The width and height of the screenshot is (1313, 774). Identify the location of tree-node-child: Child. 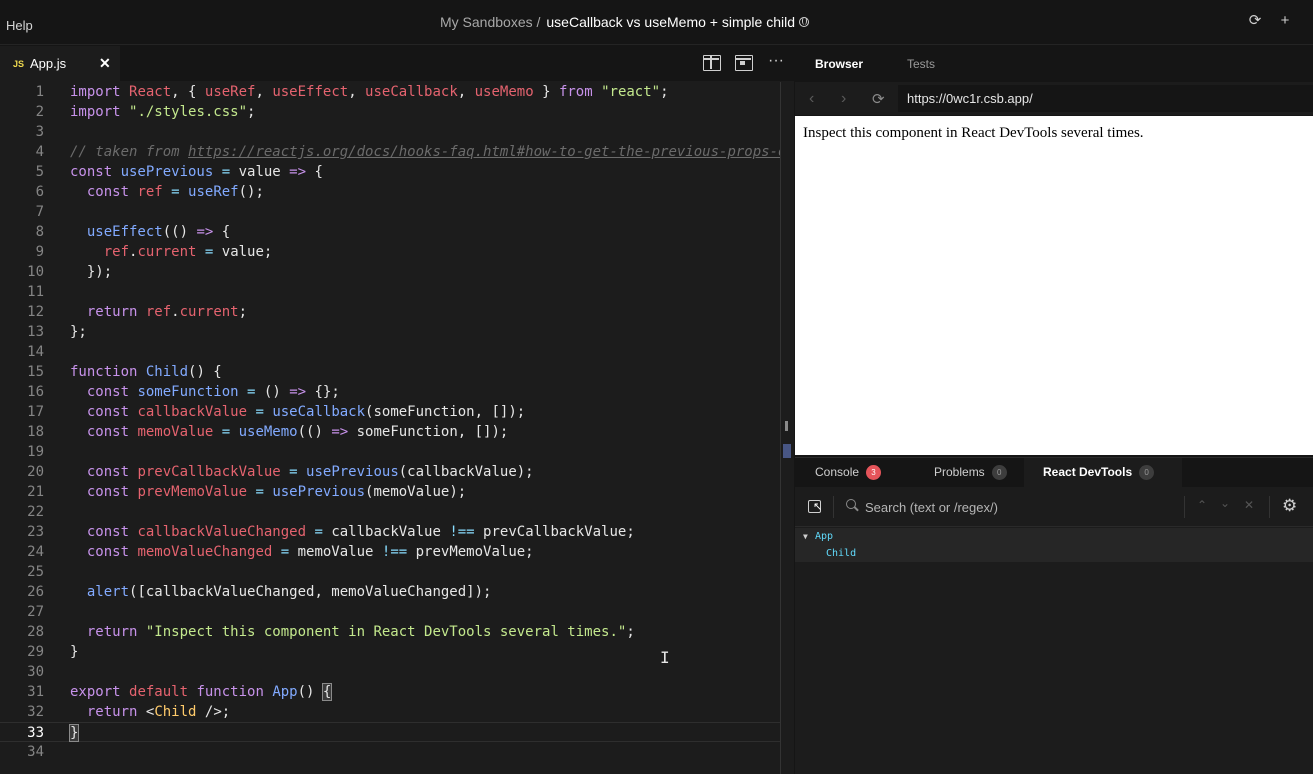
(1054, 553).